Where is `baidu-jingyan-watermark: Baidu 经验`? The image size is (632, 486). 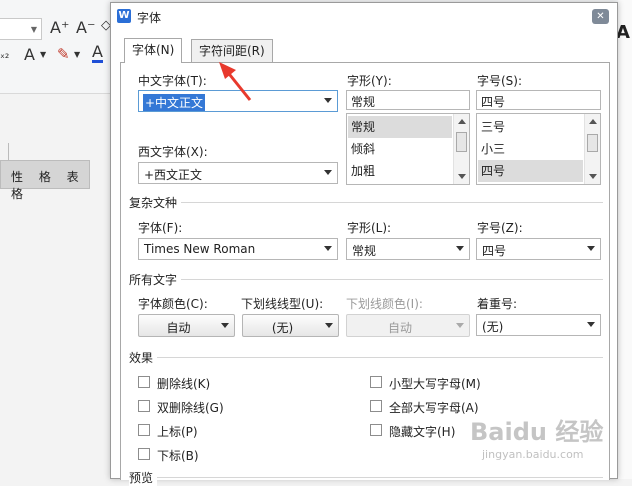
baidu-jingyan-watermark: Baidu 经验 is located at coordinates (537, 432).